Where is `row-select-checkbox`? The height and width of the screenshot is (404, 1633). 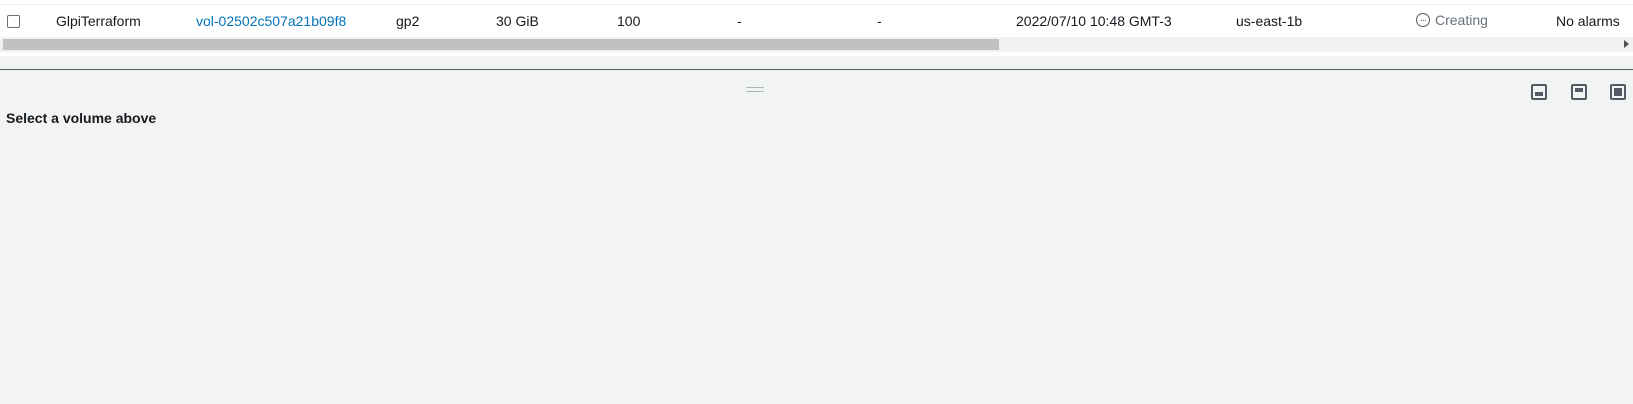
row-select-checkbox is located at coordinates (13, 21).